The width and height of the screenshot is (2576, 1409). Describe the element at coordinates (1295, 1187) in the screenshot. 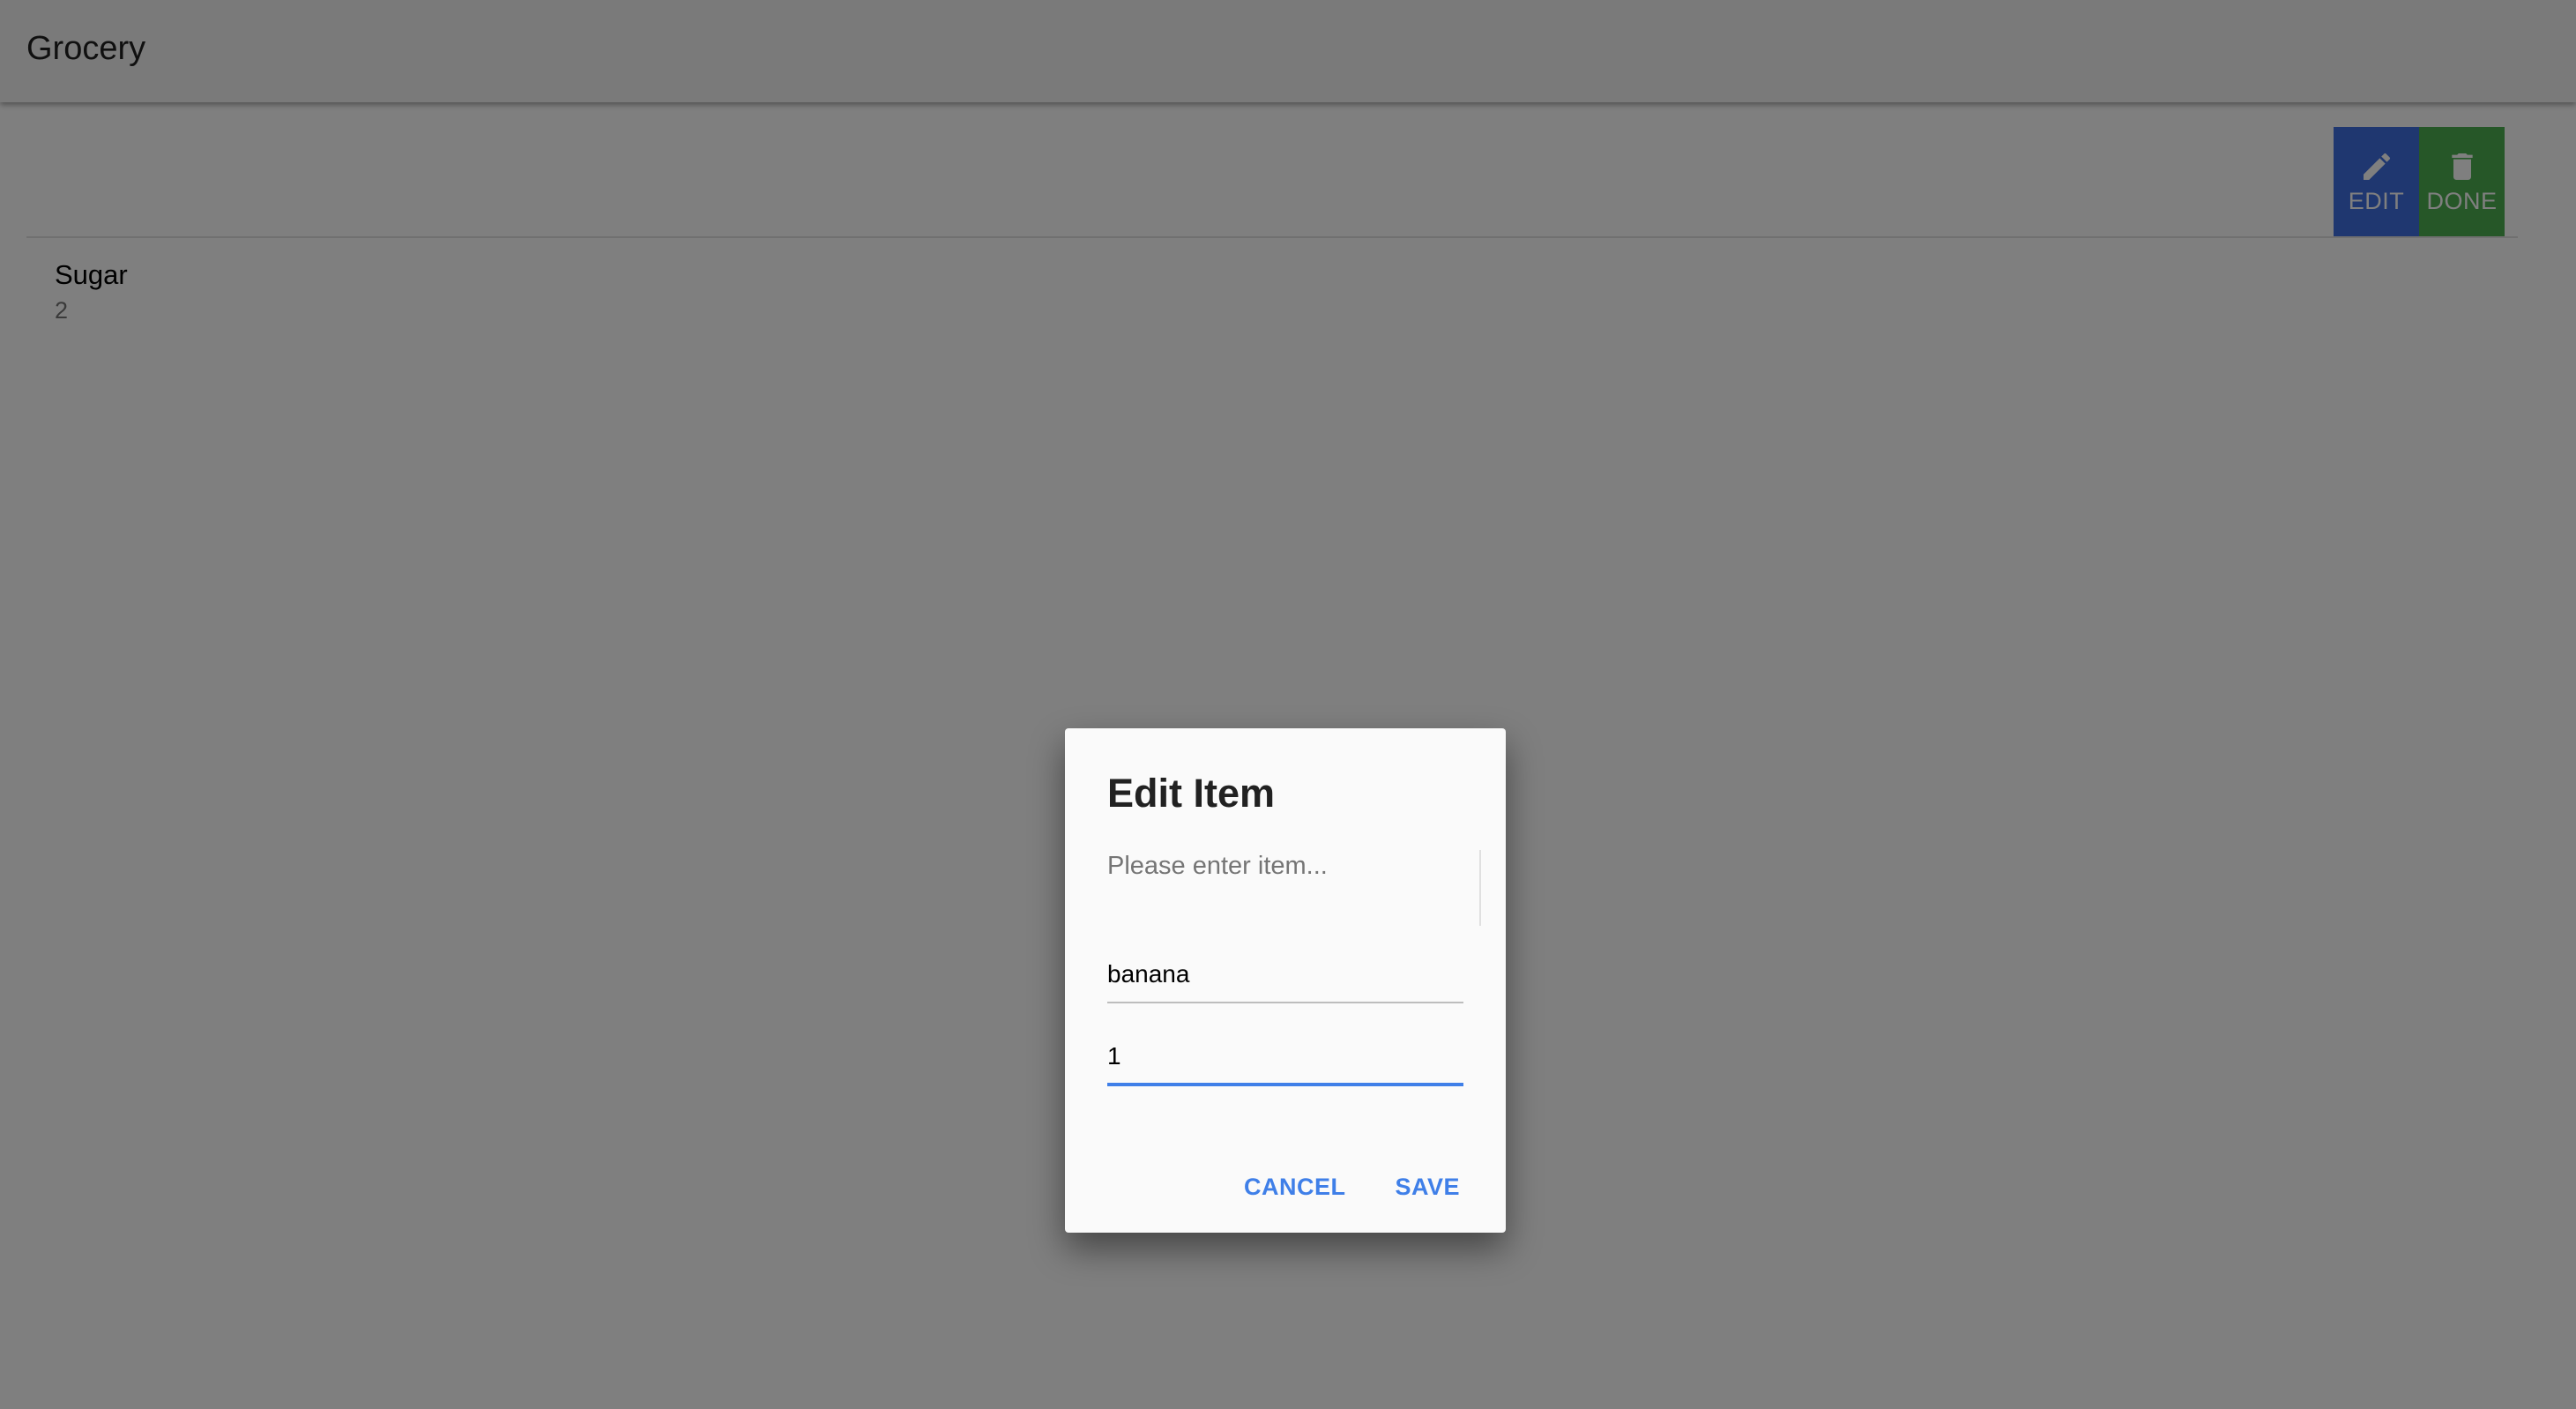

I see `cancel-button: CANCEL` at that location.